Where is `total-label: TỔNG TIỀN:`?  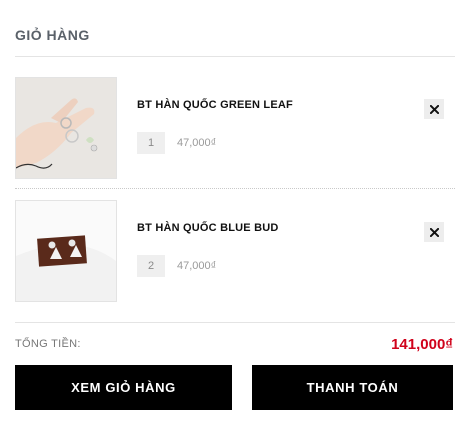
total-label: TỔNG TIỀN: is located at coordinates (48, 344).